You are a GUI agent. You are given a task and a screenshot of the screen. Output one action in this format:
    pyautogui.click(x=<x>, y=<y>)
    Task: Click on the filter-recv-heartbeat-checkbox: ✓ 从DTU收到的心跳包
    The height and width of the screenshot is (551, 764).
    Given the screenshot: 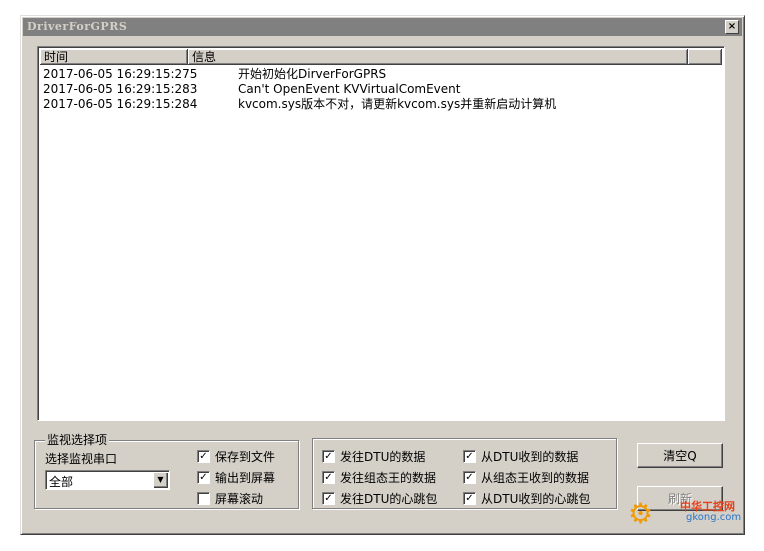 What is the action you would take?
    pyautogui.click(x=526, y=498)
    